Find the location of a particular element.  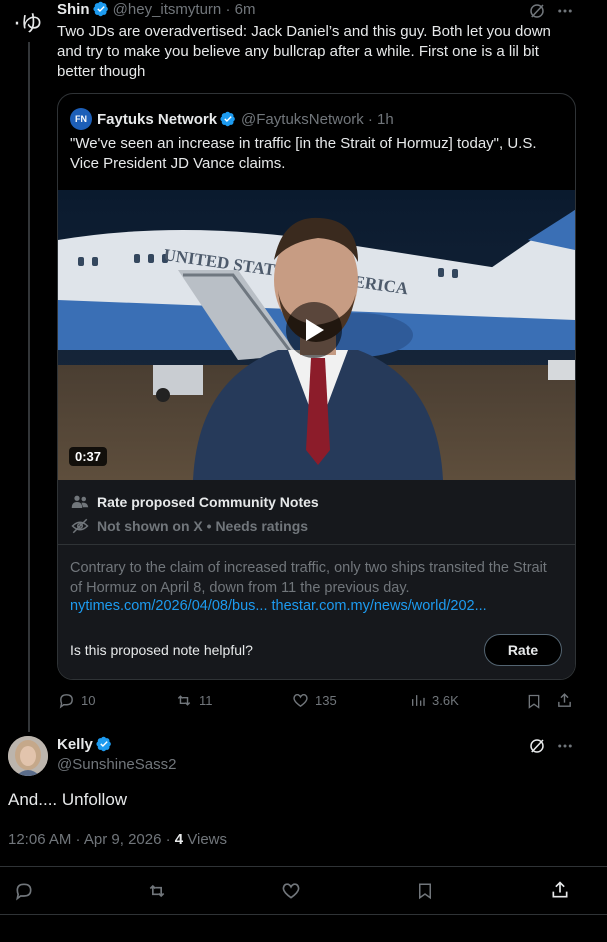

rate-button: Rate is located at coordinates (523, 650).